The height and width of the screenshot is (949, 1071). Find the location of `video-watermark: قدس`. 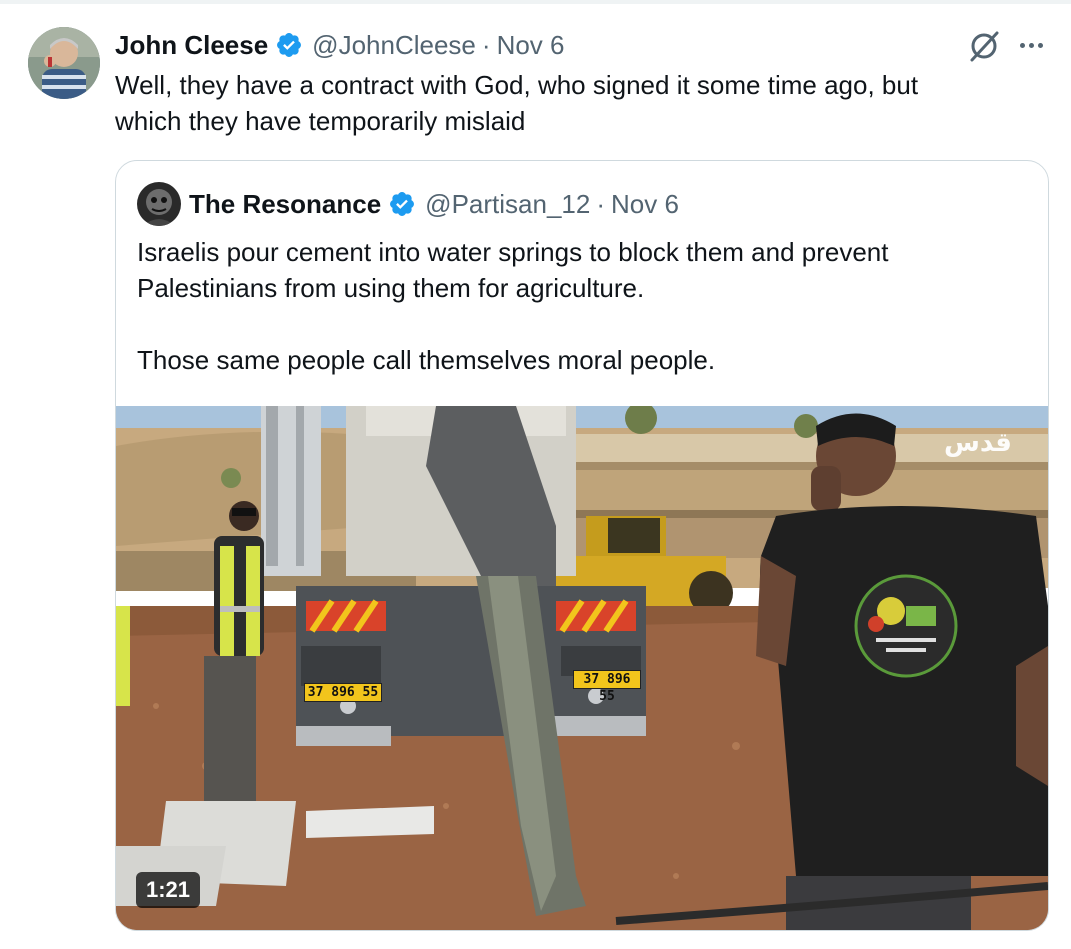

video-watermark: قدس is located at coordinates (978, 443).